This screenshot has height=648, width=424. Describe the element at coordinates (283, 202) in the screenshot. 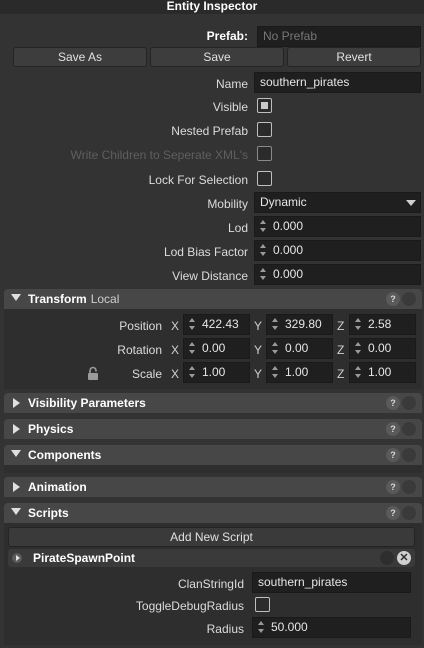

I see `mobility-value: Dynamic` at that location.